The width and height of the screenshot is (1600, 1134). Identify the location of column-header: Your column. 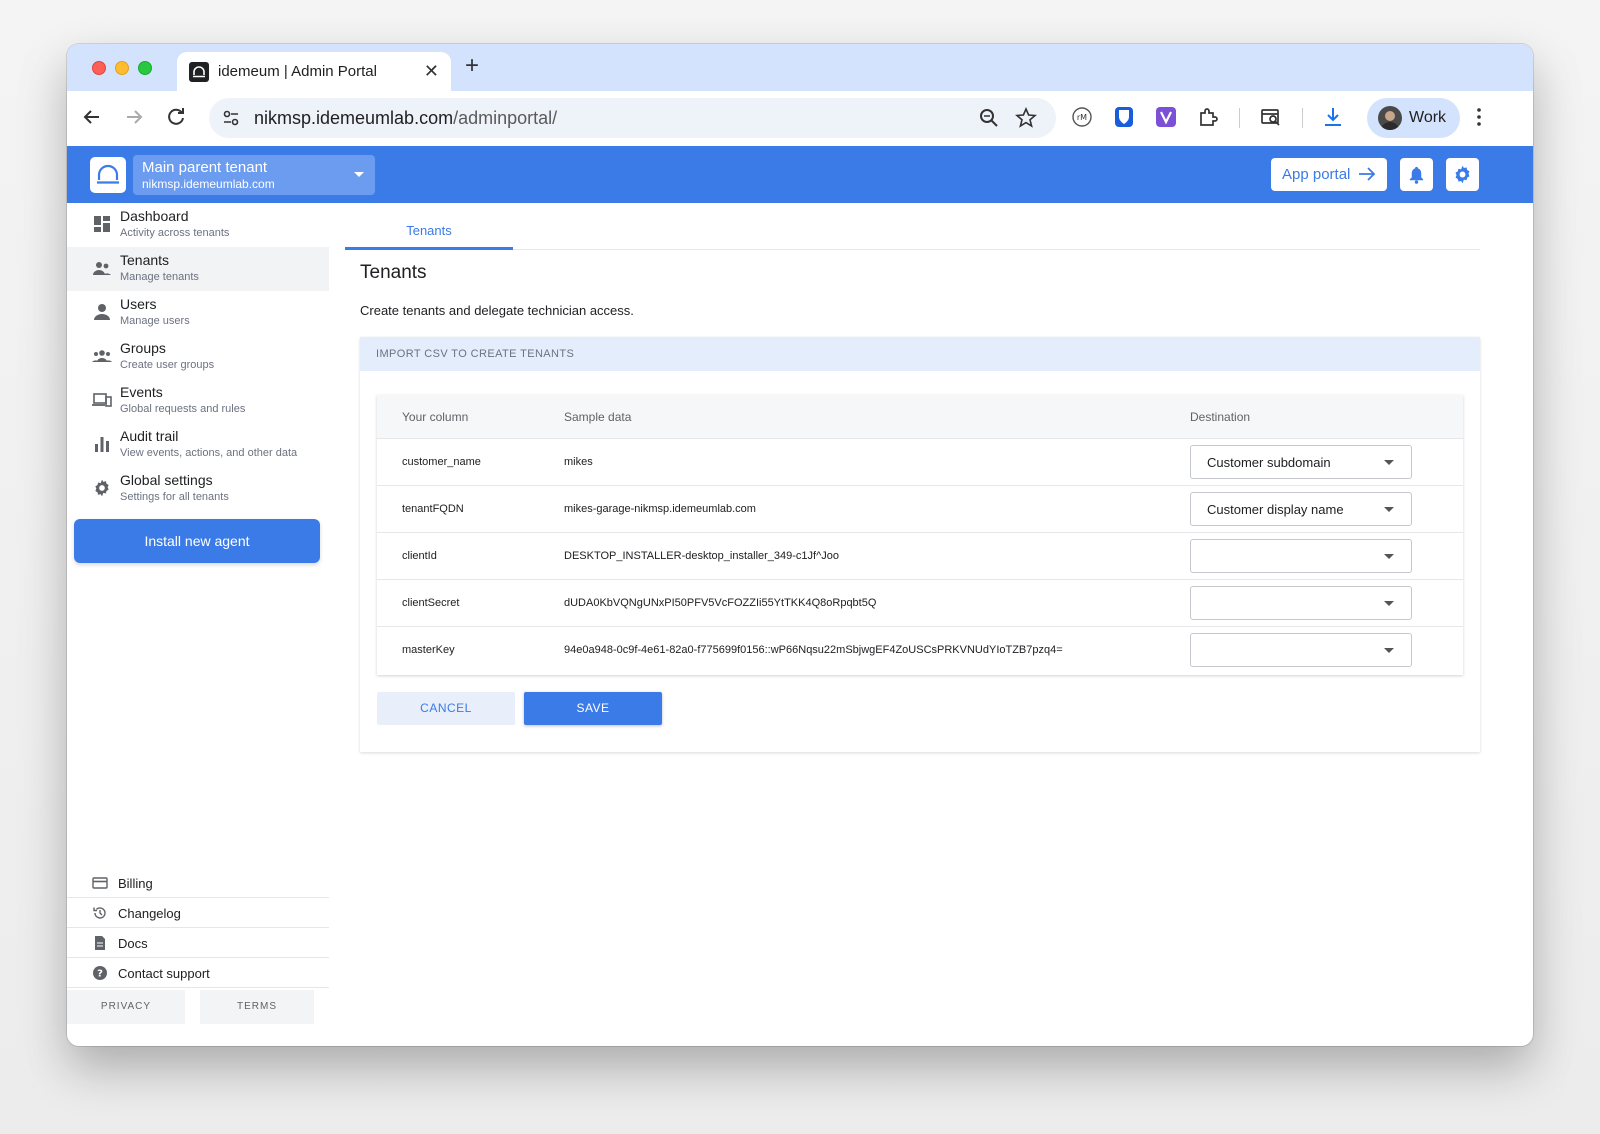
(435, 417).